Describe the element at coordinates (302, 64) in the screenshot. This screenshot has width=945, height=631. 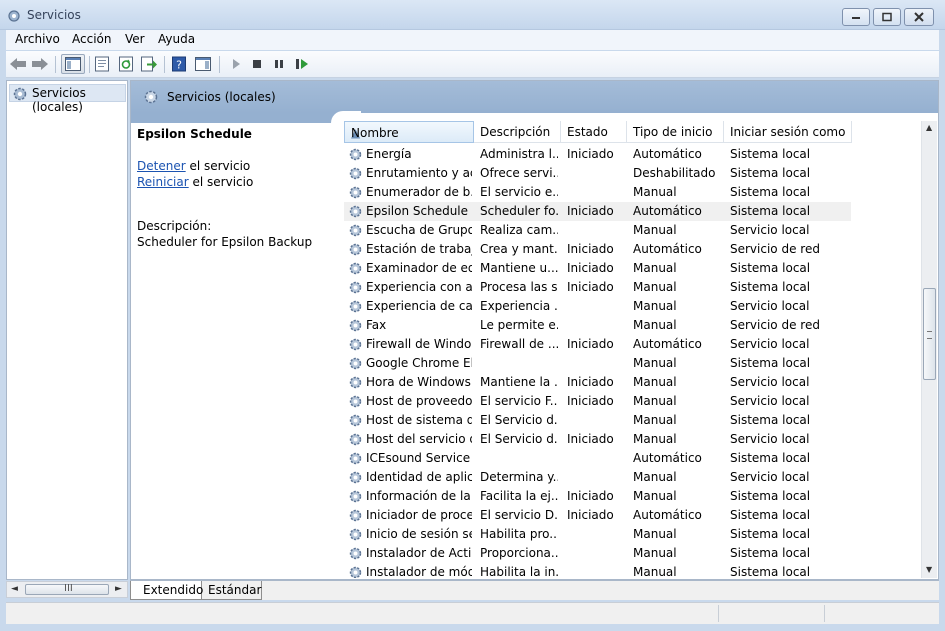
I see `restart-service-button` at that location.